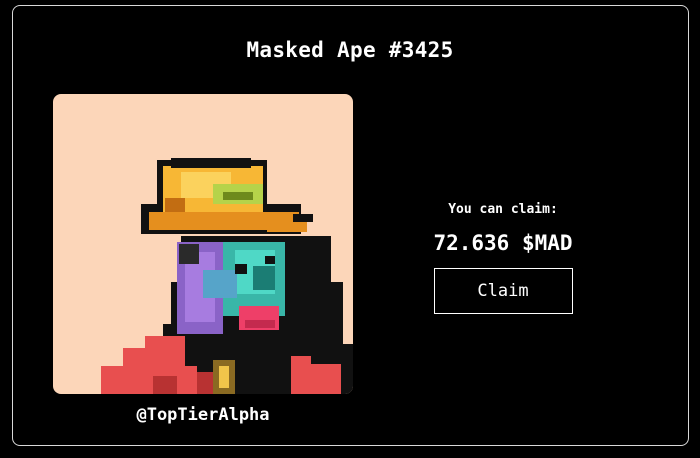 This screenshot has width=700, height=458. Describe the element at coordinates (503, 243) in the screenshot. I see `claim-amount: 72.636 $MAD` at that location.